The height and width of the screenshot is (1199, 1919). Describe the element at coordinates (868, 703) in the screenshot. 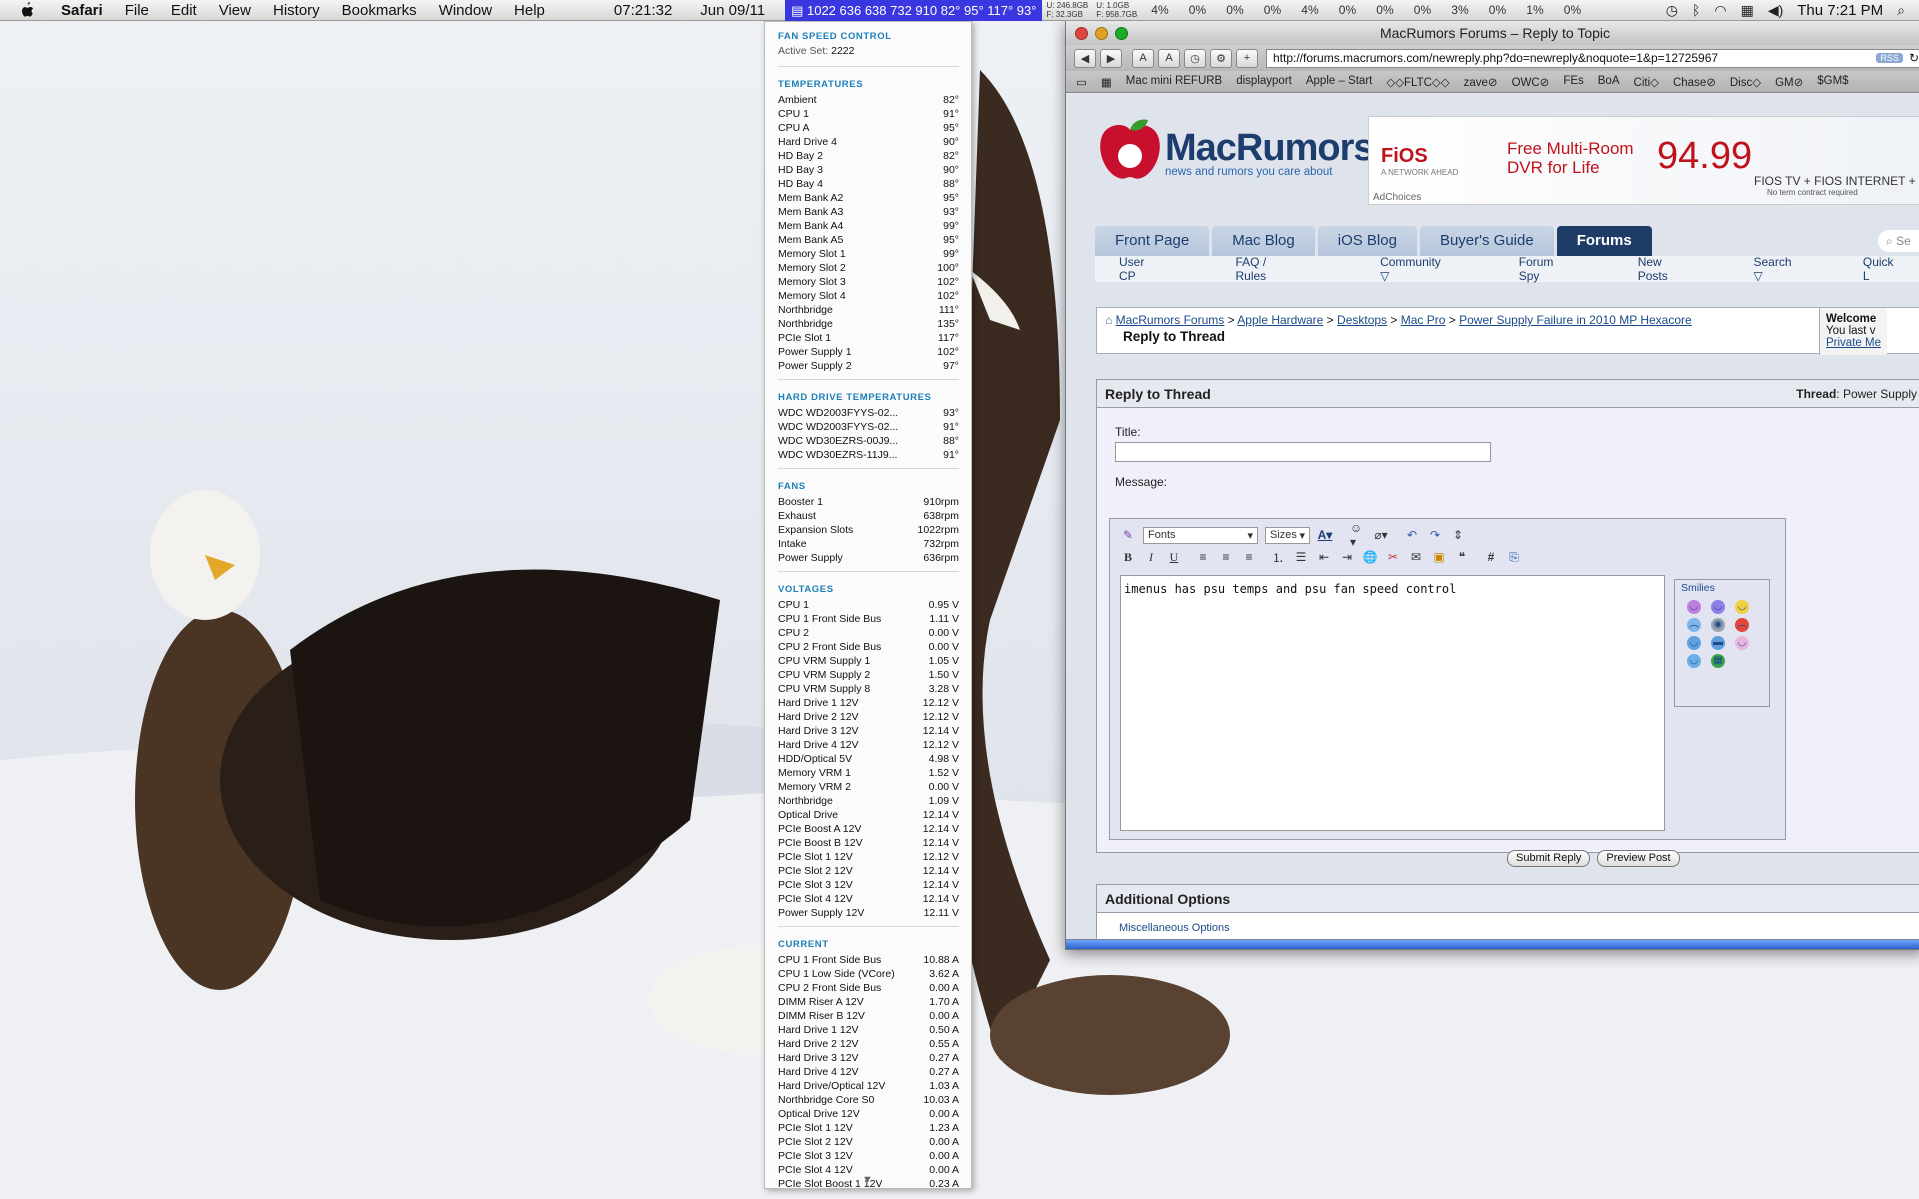

I see `sensor-row: Hard Drive 1 12V 12.12 V` at that location.